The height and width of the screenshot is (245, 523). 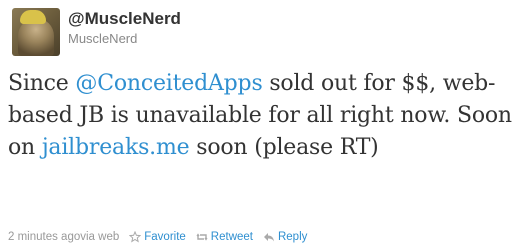 I want to click on retweet-label: Retweet, so click(x=232, y=237).